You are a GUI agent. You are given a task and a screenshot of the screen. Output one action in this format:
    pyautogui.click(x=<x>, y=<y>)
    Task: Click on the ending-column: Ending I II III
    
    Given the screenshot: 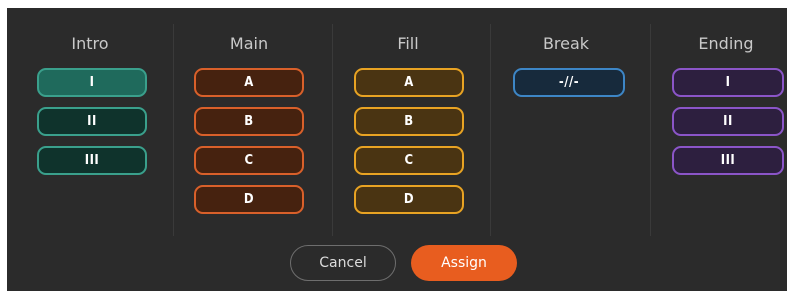 What is the action you would take?
    pyautogui.click(x=719, y=123)
    